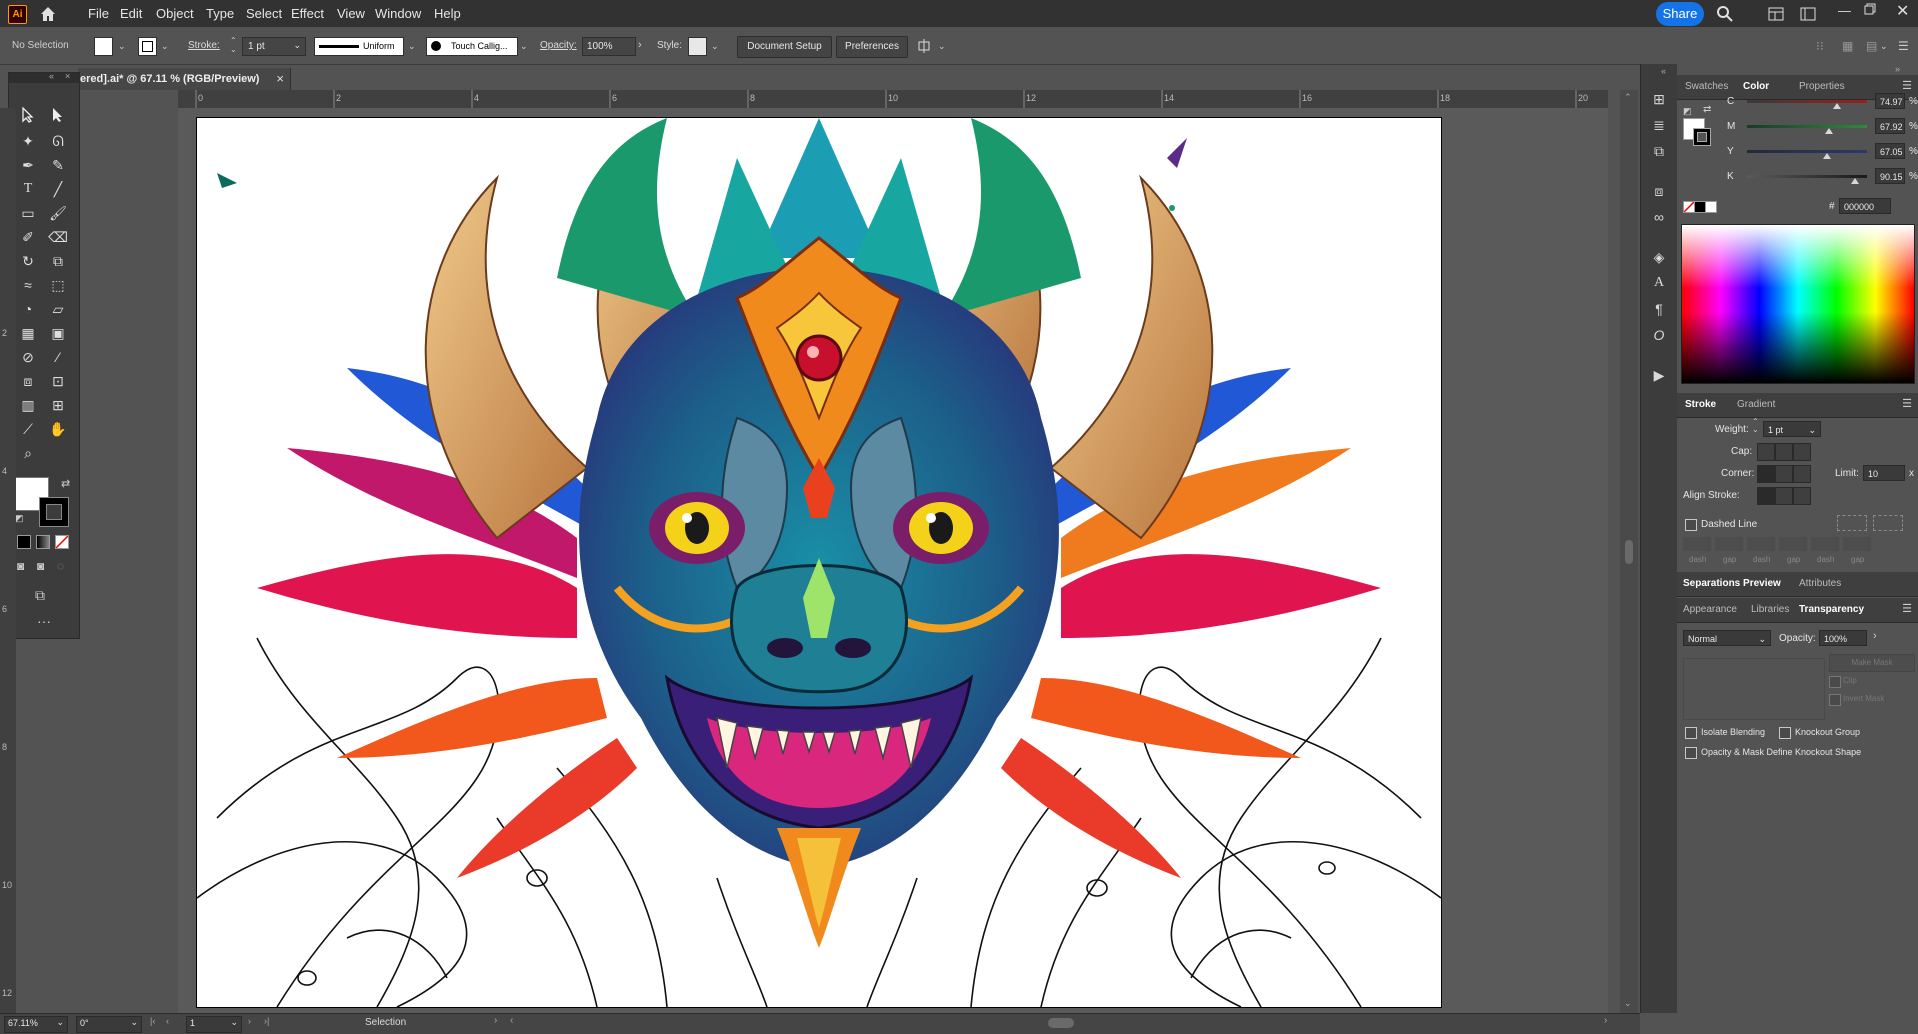 This screenshot has width=1918, height=1034. What do you see at coordinates (1802, 496) in the screenshot?
I see `align-outside-icon` at bounding box center [1802, 496].